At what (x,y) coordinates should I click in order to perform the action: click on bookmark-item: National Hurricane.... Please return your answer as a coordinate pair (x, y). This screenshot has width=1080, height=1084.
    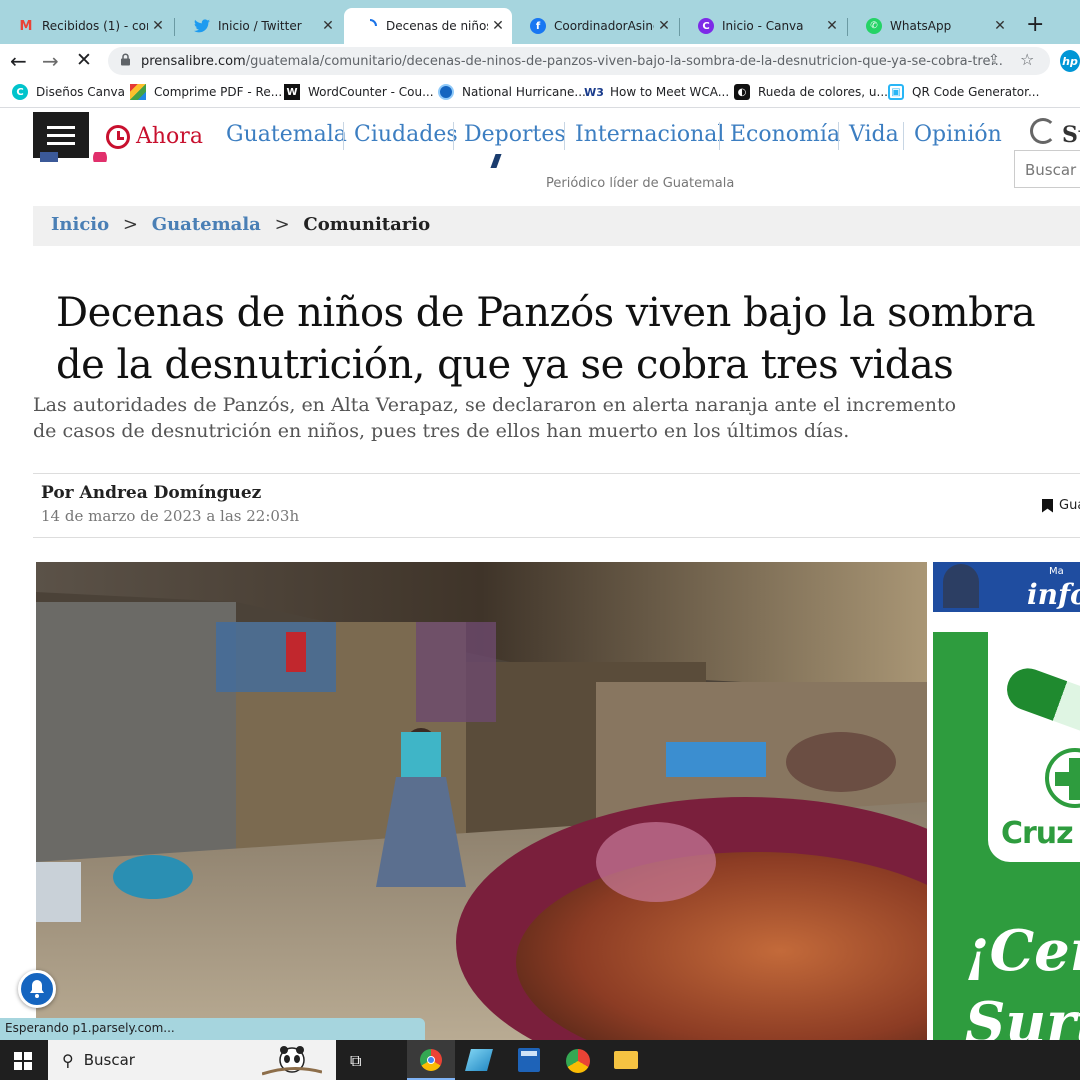
    Looking at the image, I should click on (512, 92).